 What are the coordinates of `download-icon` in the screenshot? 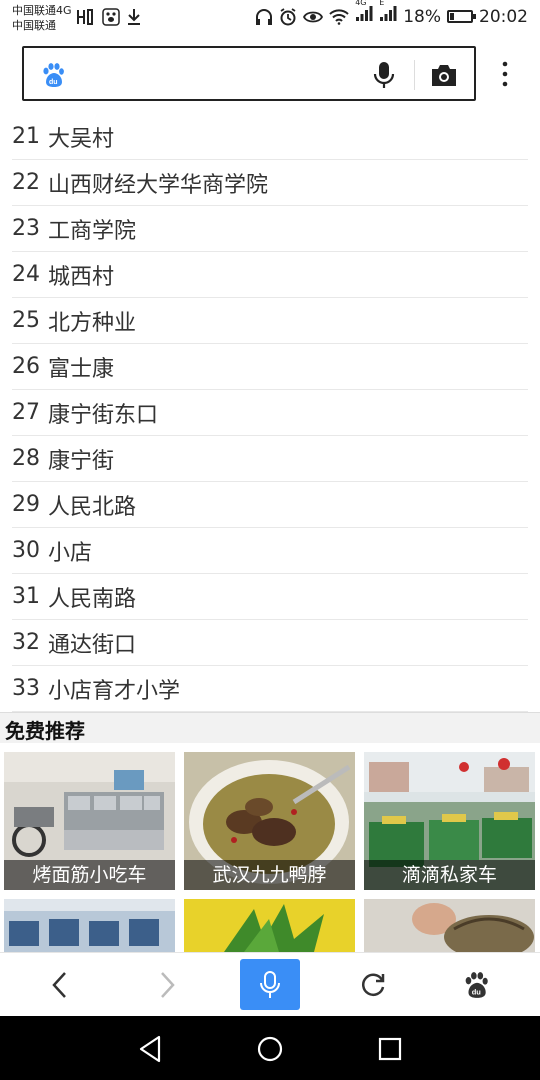 It's located at (134, 17).